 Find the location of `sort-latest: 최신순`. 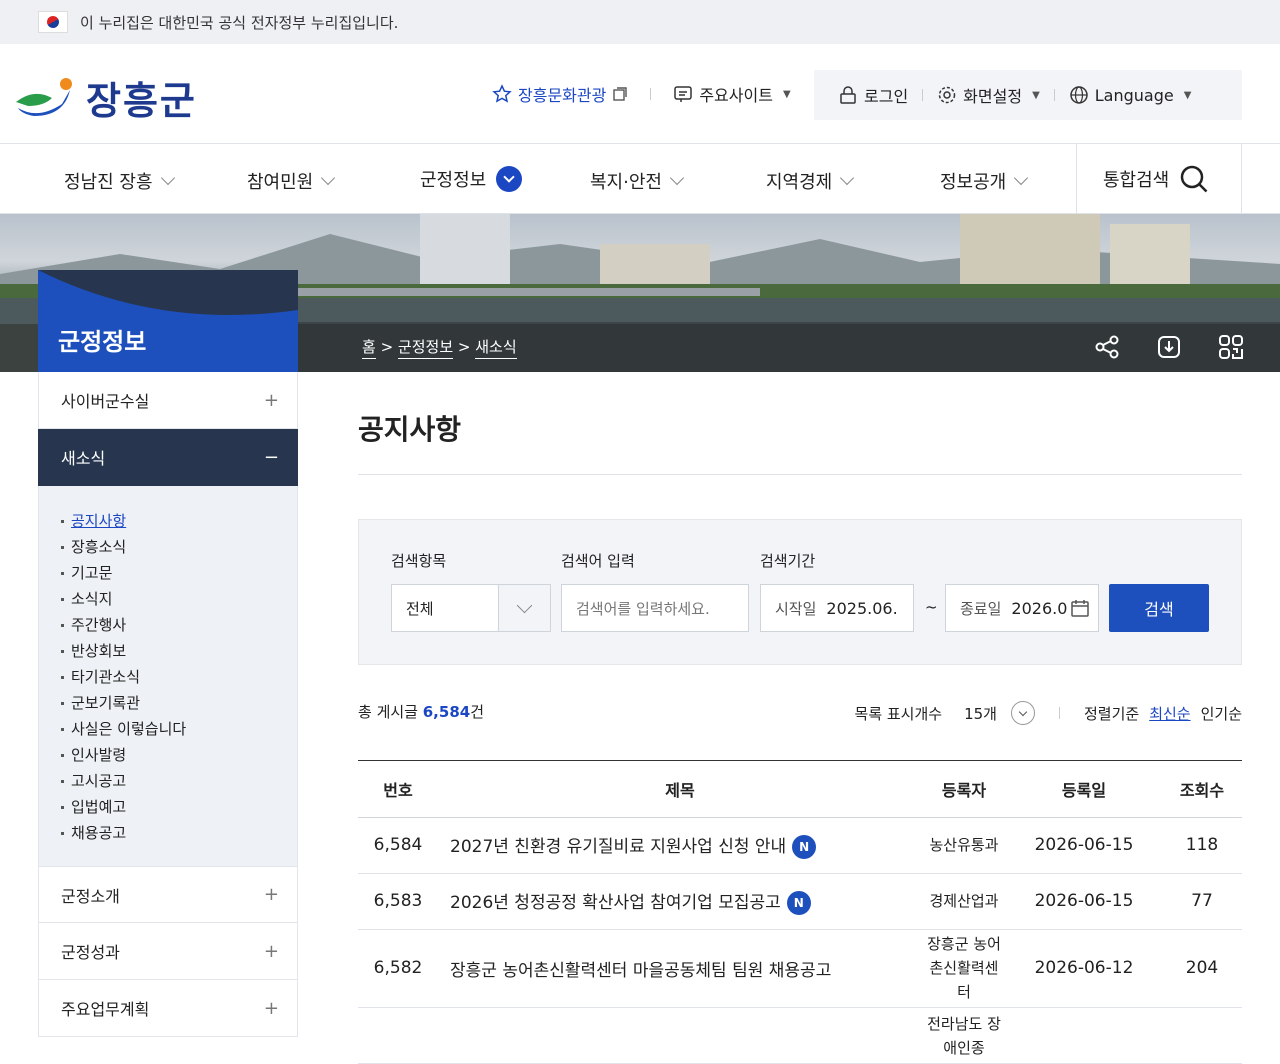

sort-latest: 최신순 is located at coordinates (1169, 713).